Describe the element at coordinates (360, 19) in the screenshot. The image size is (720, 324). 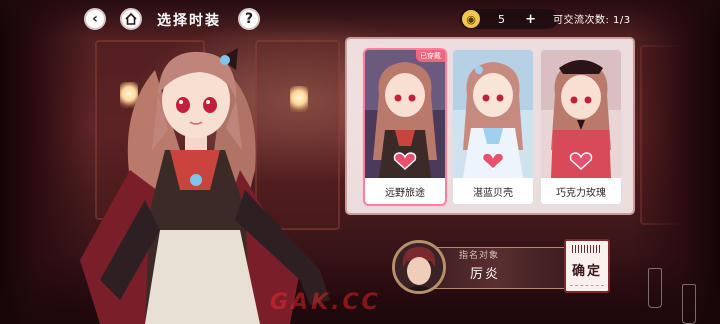
I see `top-bar: ‹ 选择时装 ? ◉ 5 + 可交流次数: 1/3` at that location.